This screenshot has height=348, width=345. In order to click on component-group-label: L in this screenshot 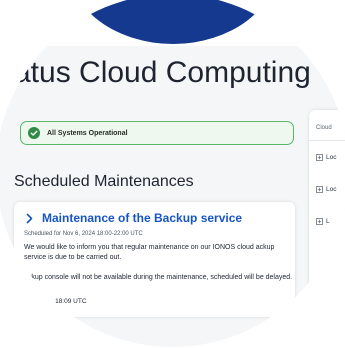, I will do `click(328, 221)`.